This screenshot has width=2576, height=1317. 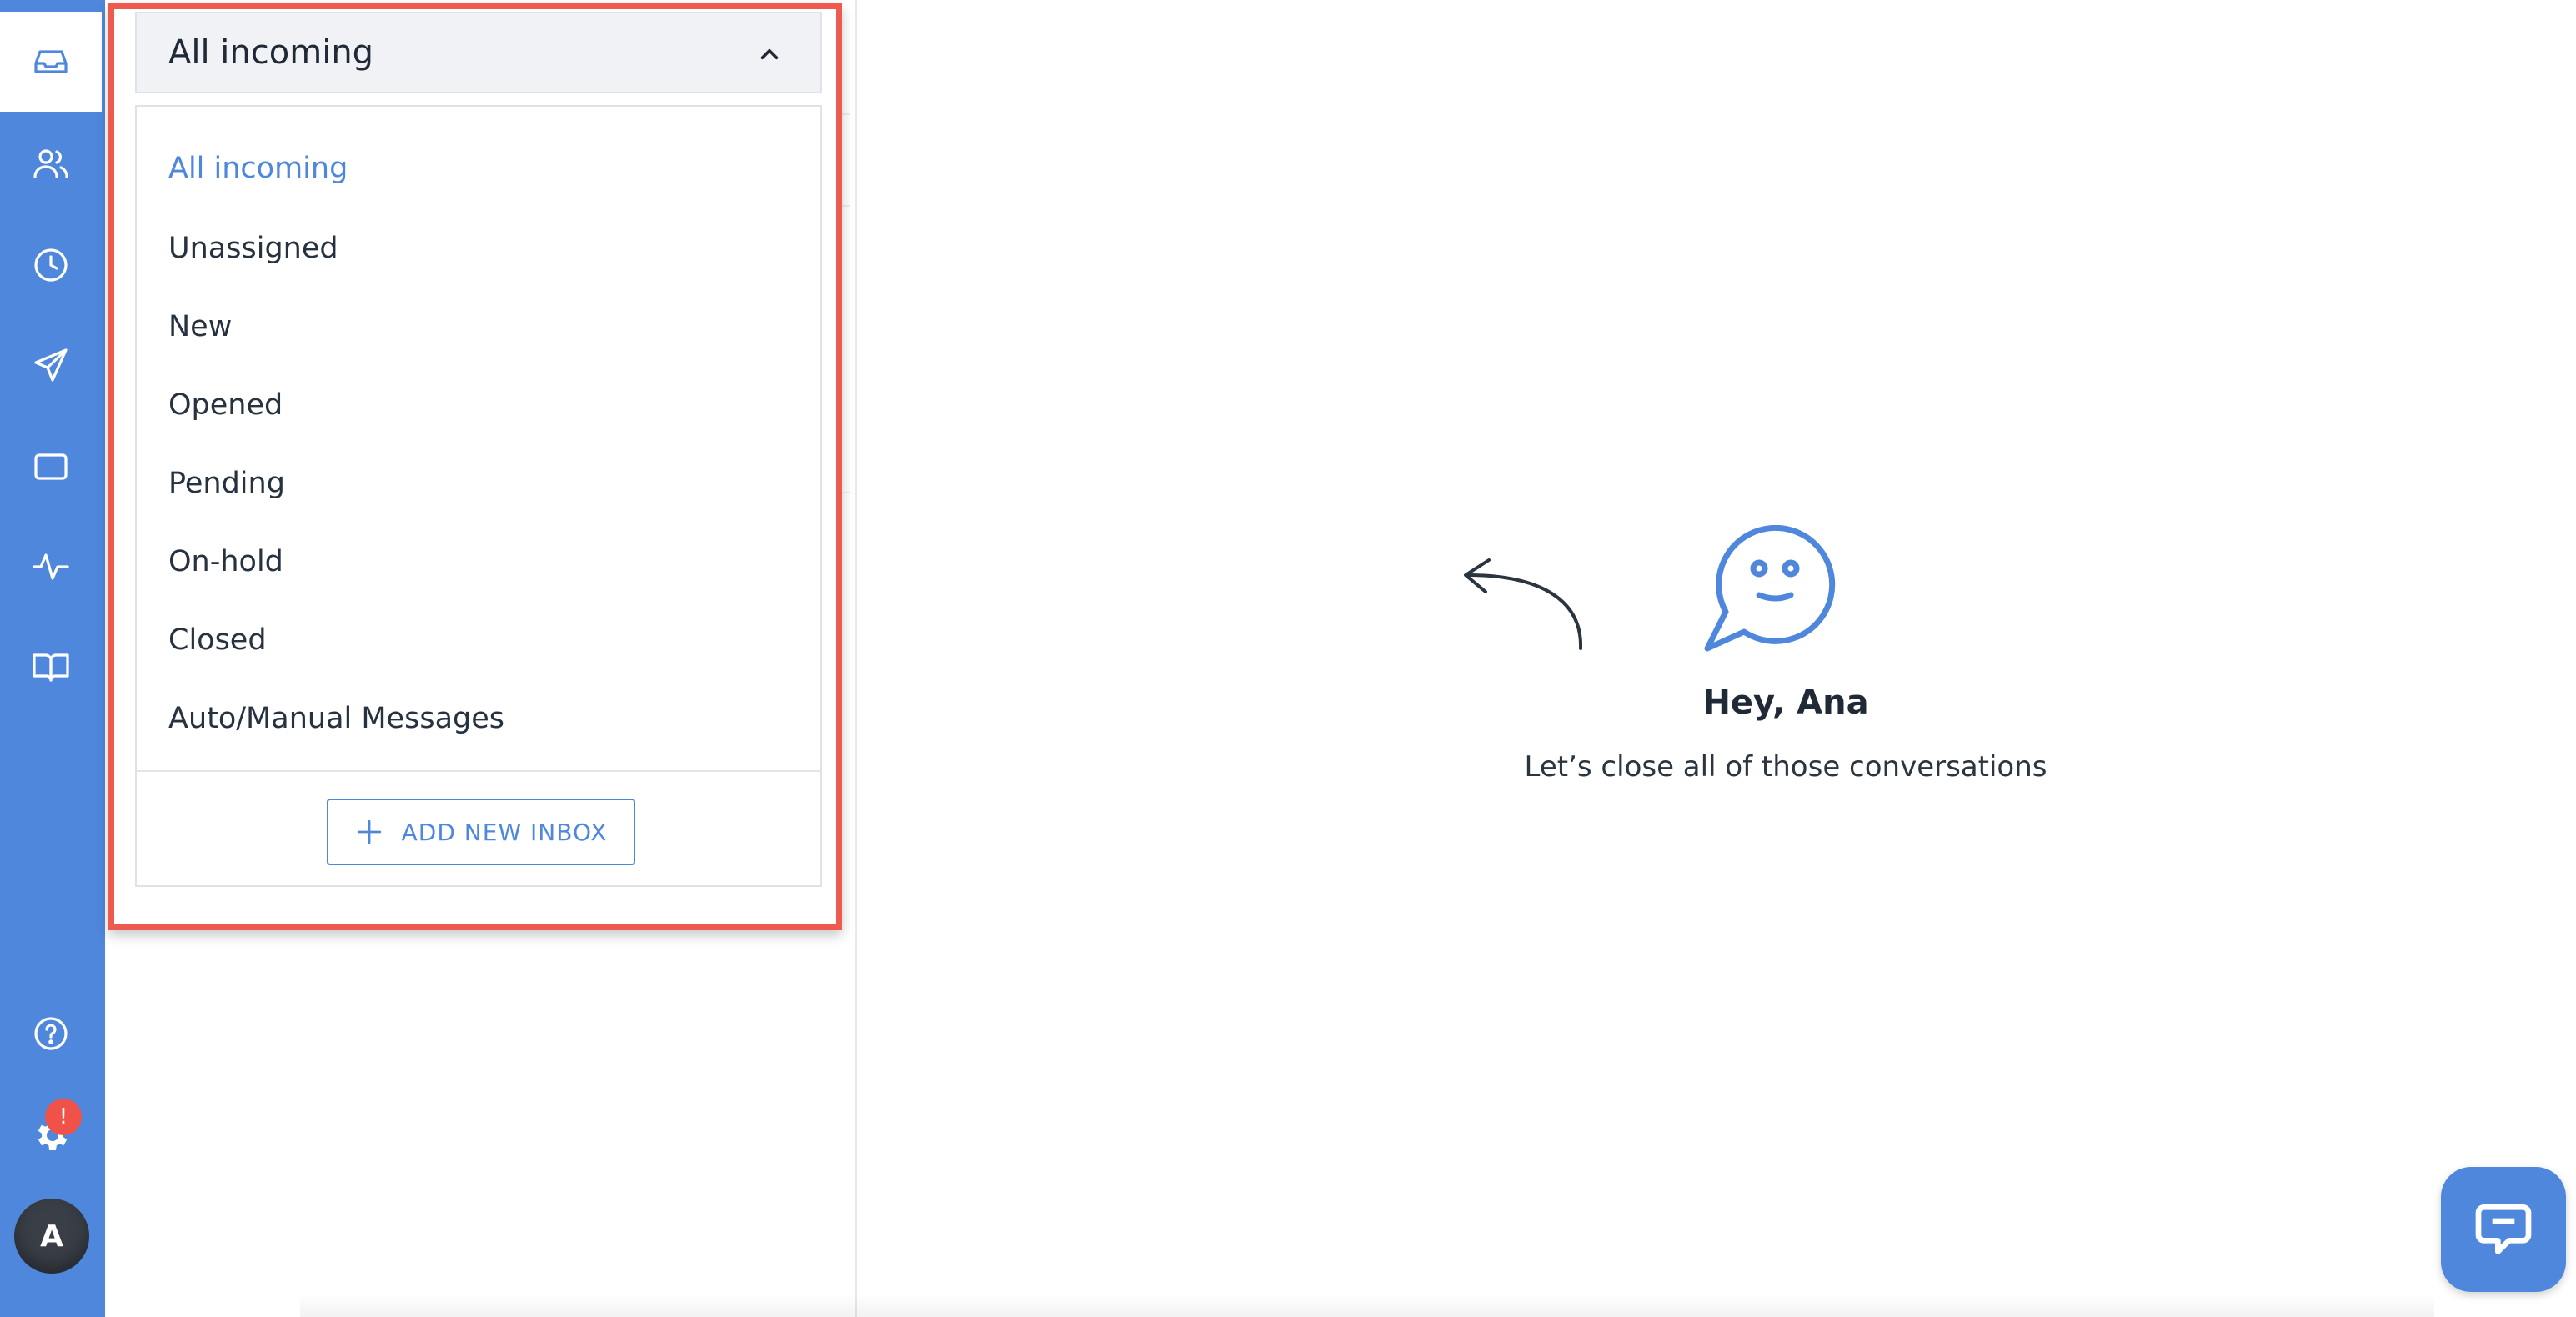 I want to click on inbox-option-closed: Closed, so click(x=217, y=640).